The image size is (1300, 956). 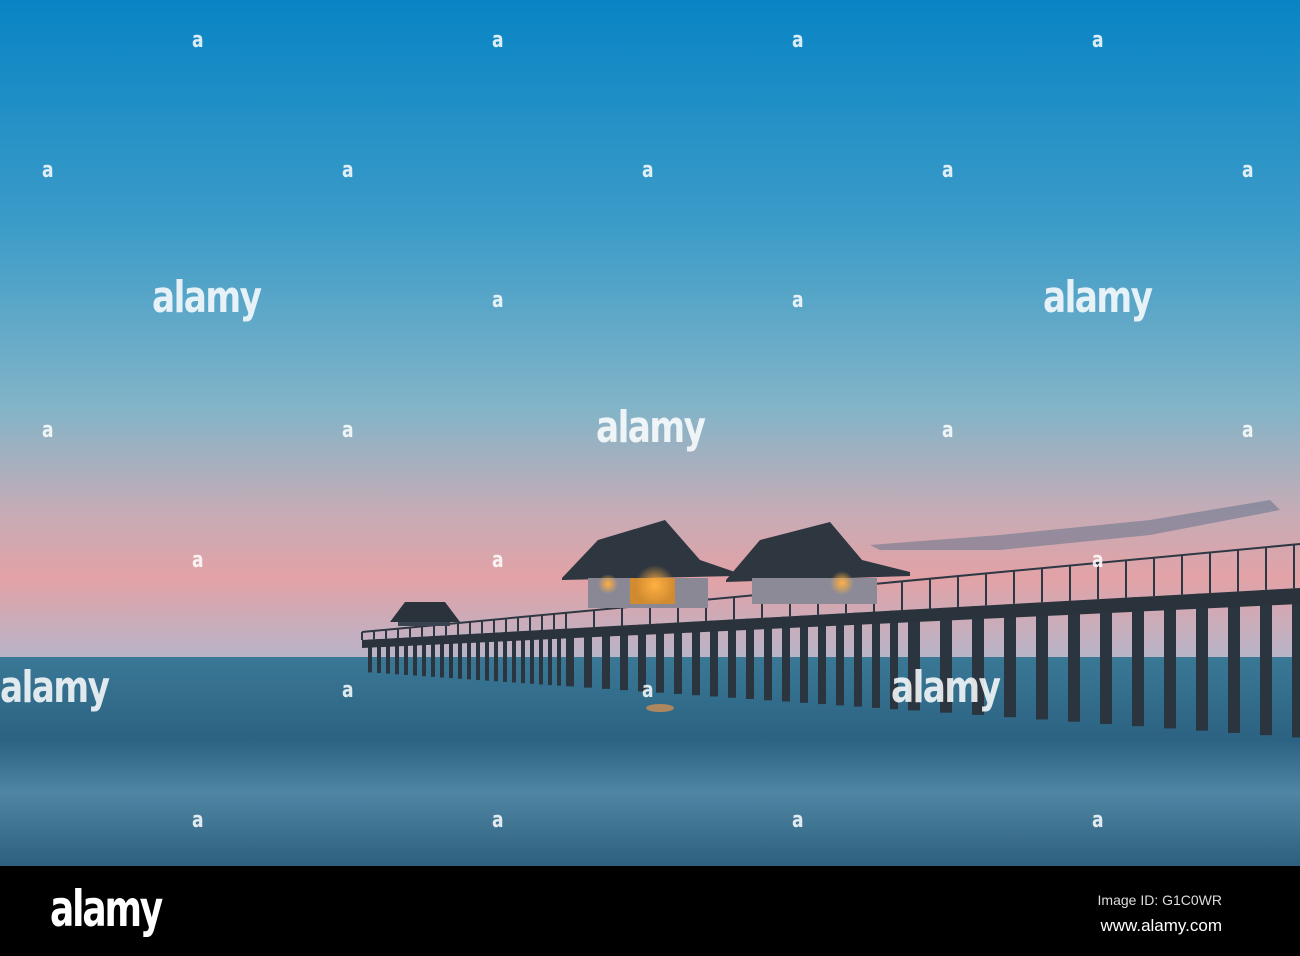 I want to click on image-id: Image ID: G1C0WR, so click(x=1159, y=900).